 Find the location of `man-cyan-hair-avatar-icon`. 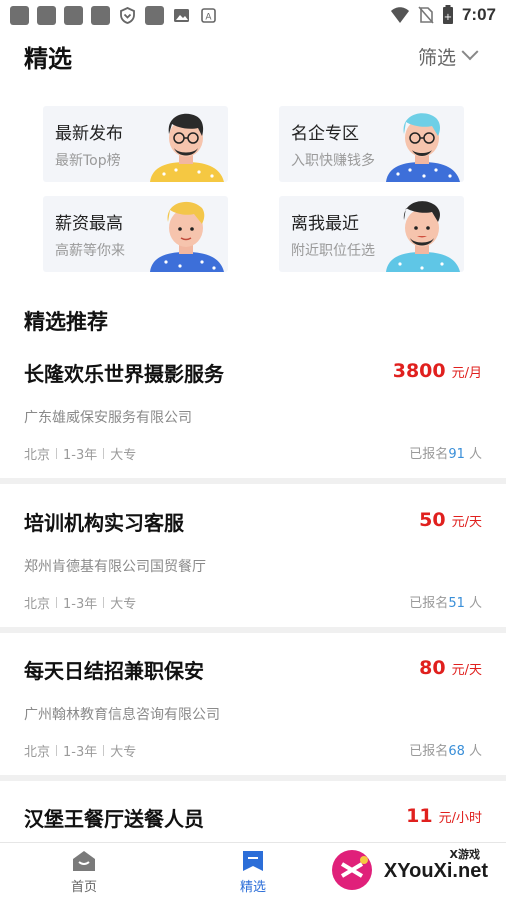

man-cyan-hair-avatar-icon is located at coordinates (423, 147).